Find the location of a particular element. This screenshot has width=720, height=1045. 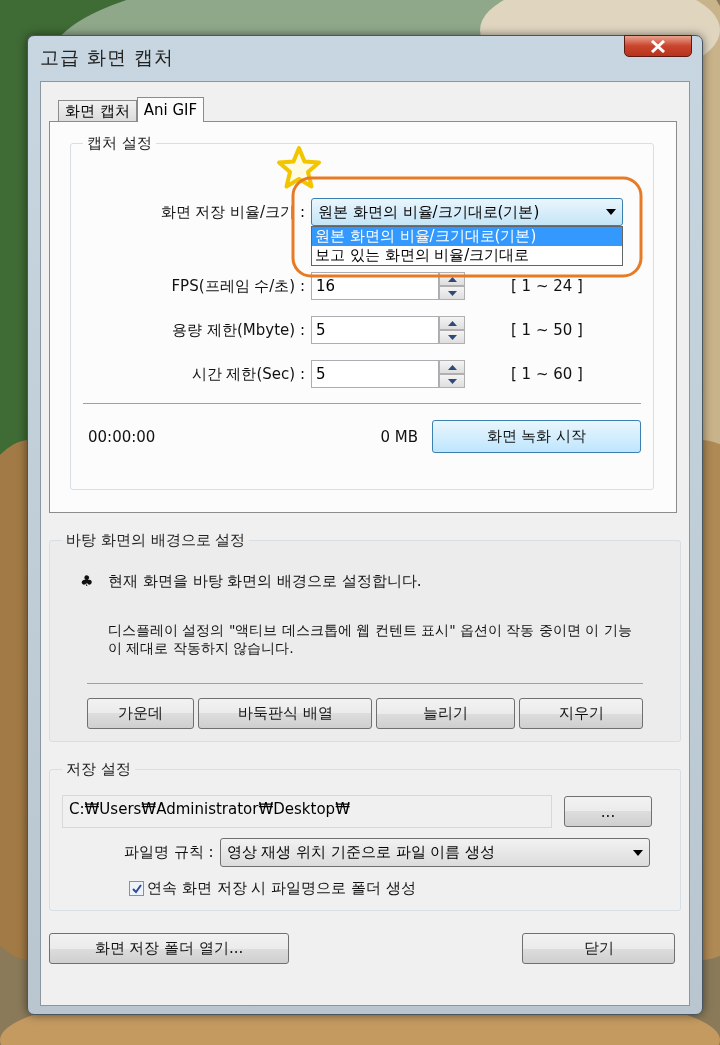

close-icon is located at coordinates (658, 46).